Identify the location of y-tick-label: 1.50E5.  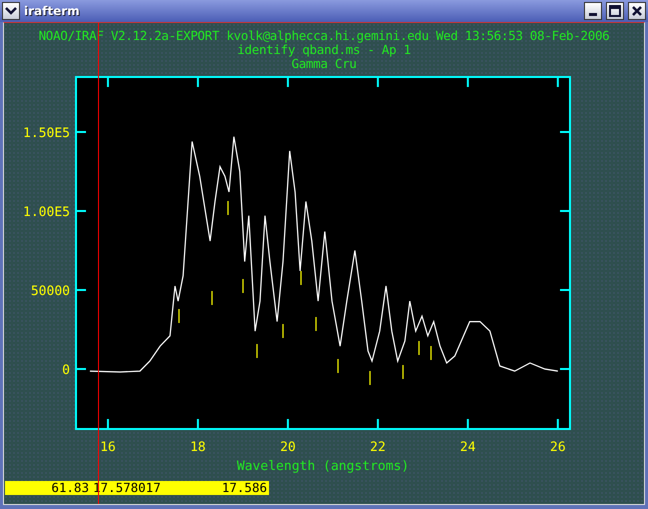
(46, 133).